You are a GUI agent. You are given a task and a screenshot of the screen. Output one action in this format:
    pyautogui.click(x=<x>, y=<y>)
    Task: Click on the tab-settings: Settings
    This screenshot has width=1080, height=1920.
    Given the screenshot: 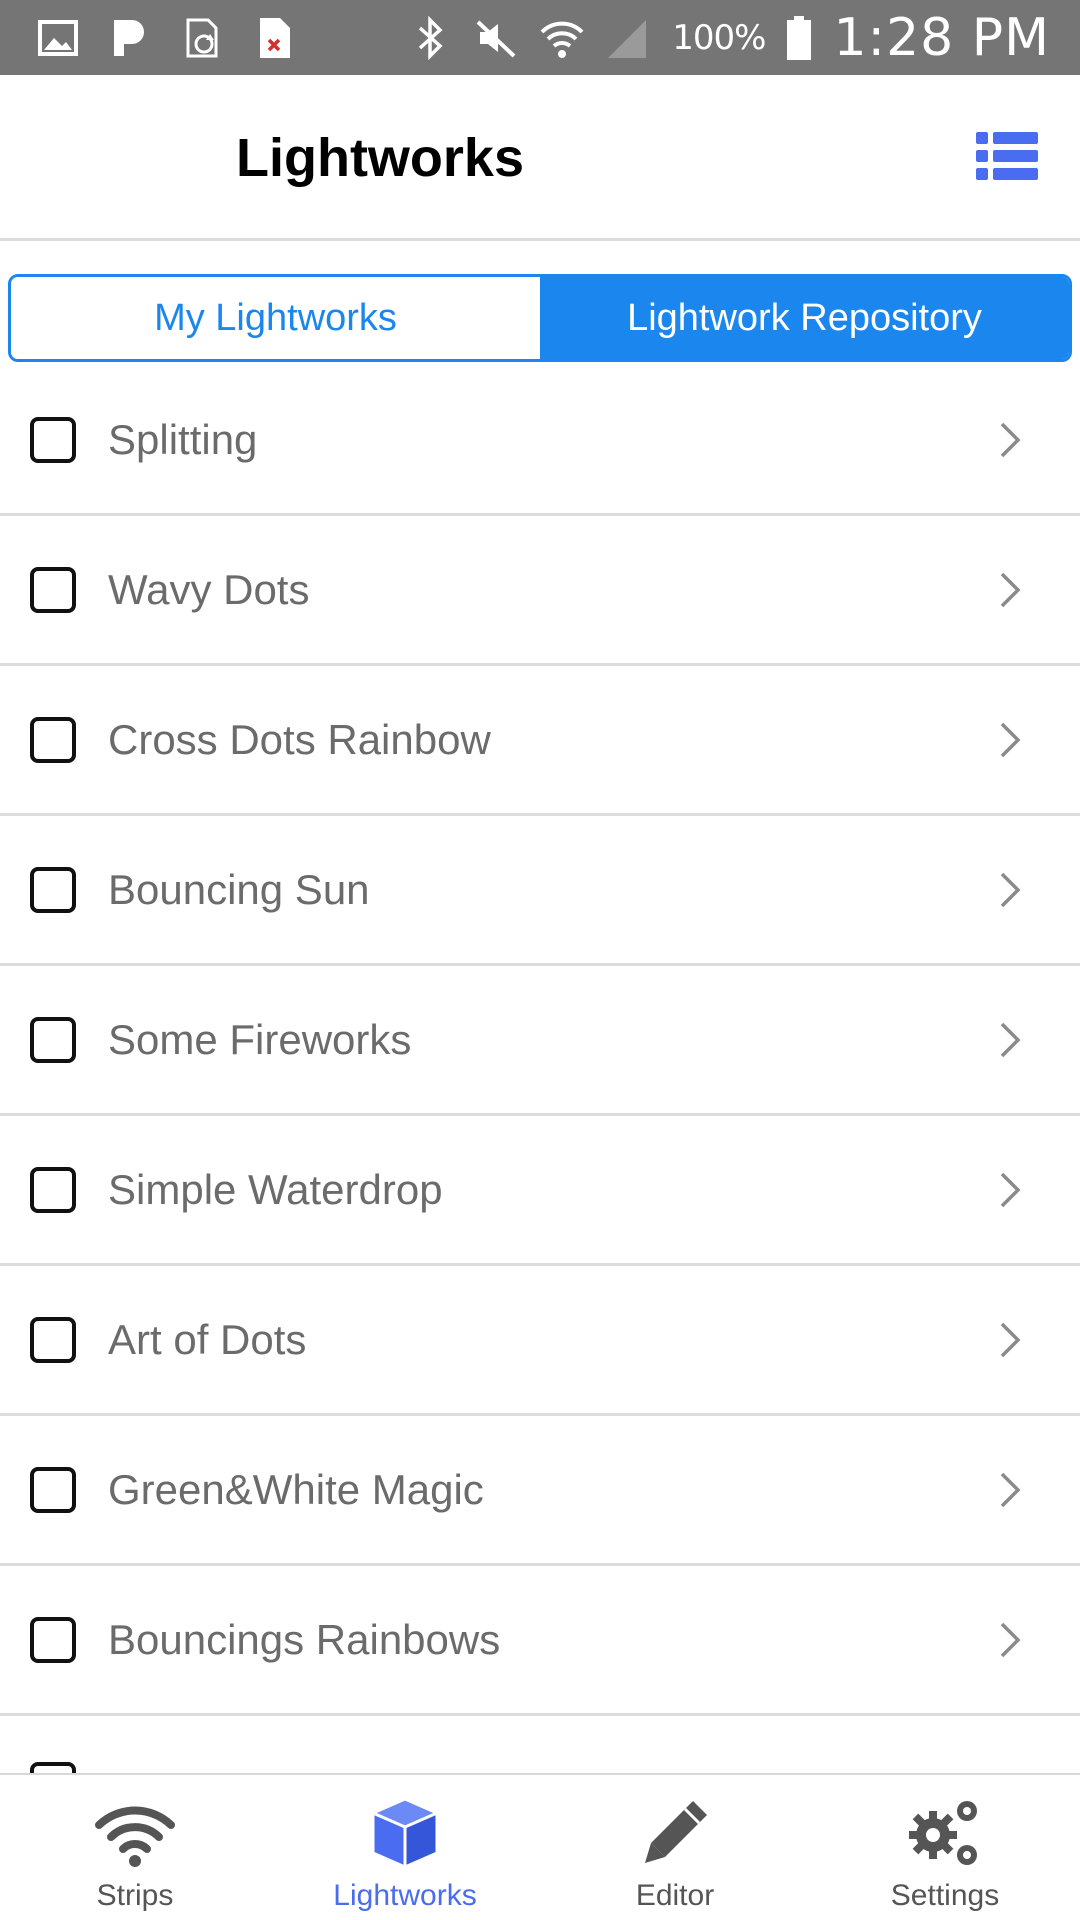 What is the action you would take?
    pyautogui.click(x=945, y=1847)
    